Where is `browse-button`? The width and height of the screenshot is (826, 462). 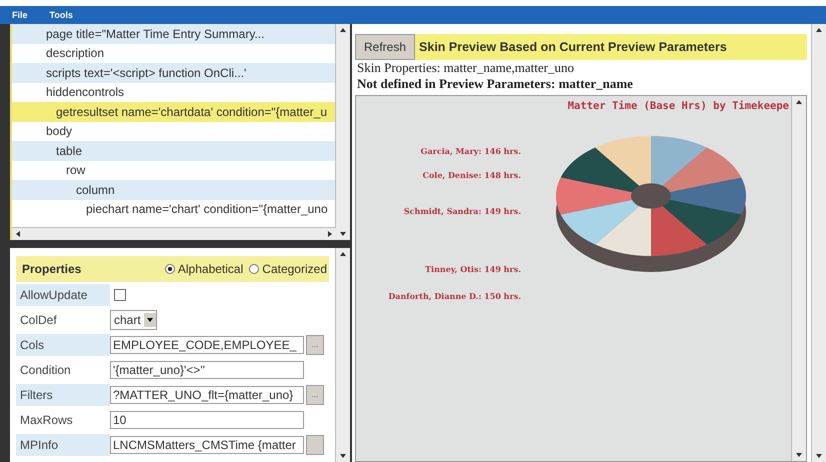 browse-button is located at coordinates (315, 444).